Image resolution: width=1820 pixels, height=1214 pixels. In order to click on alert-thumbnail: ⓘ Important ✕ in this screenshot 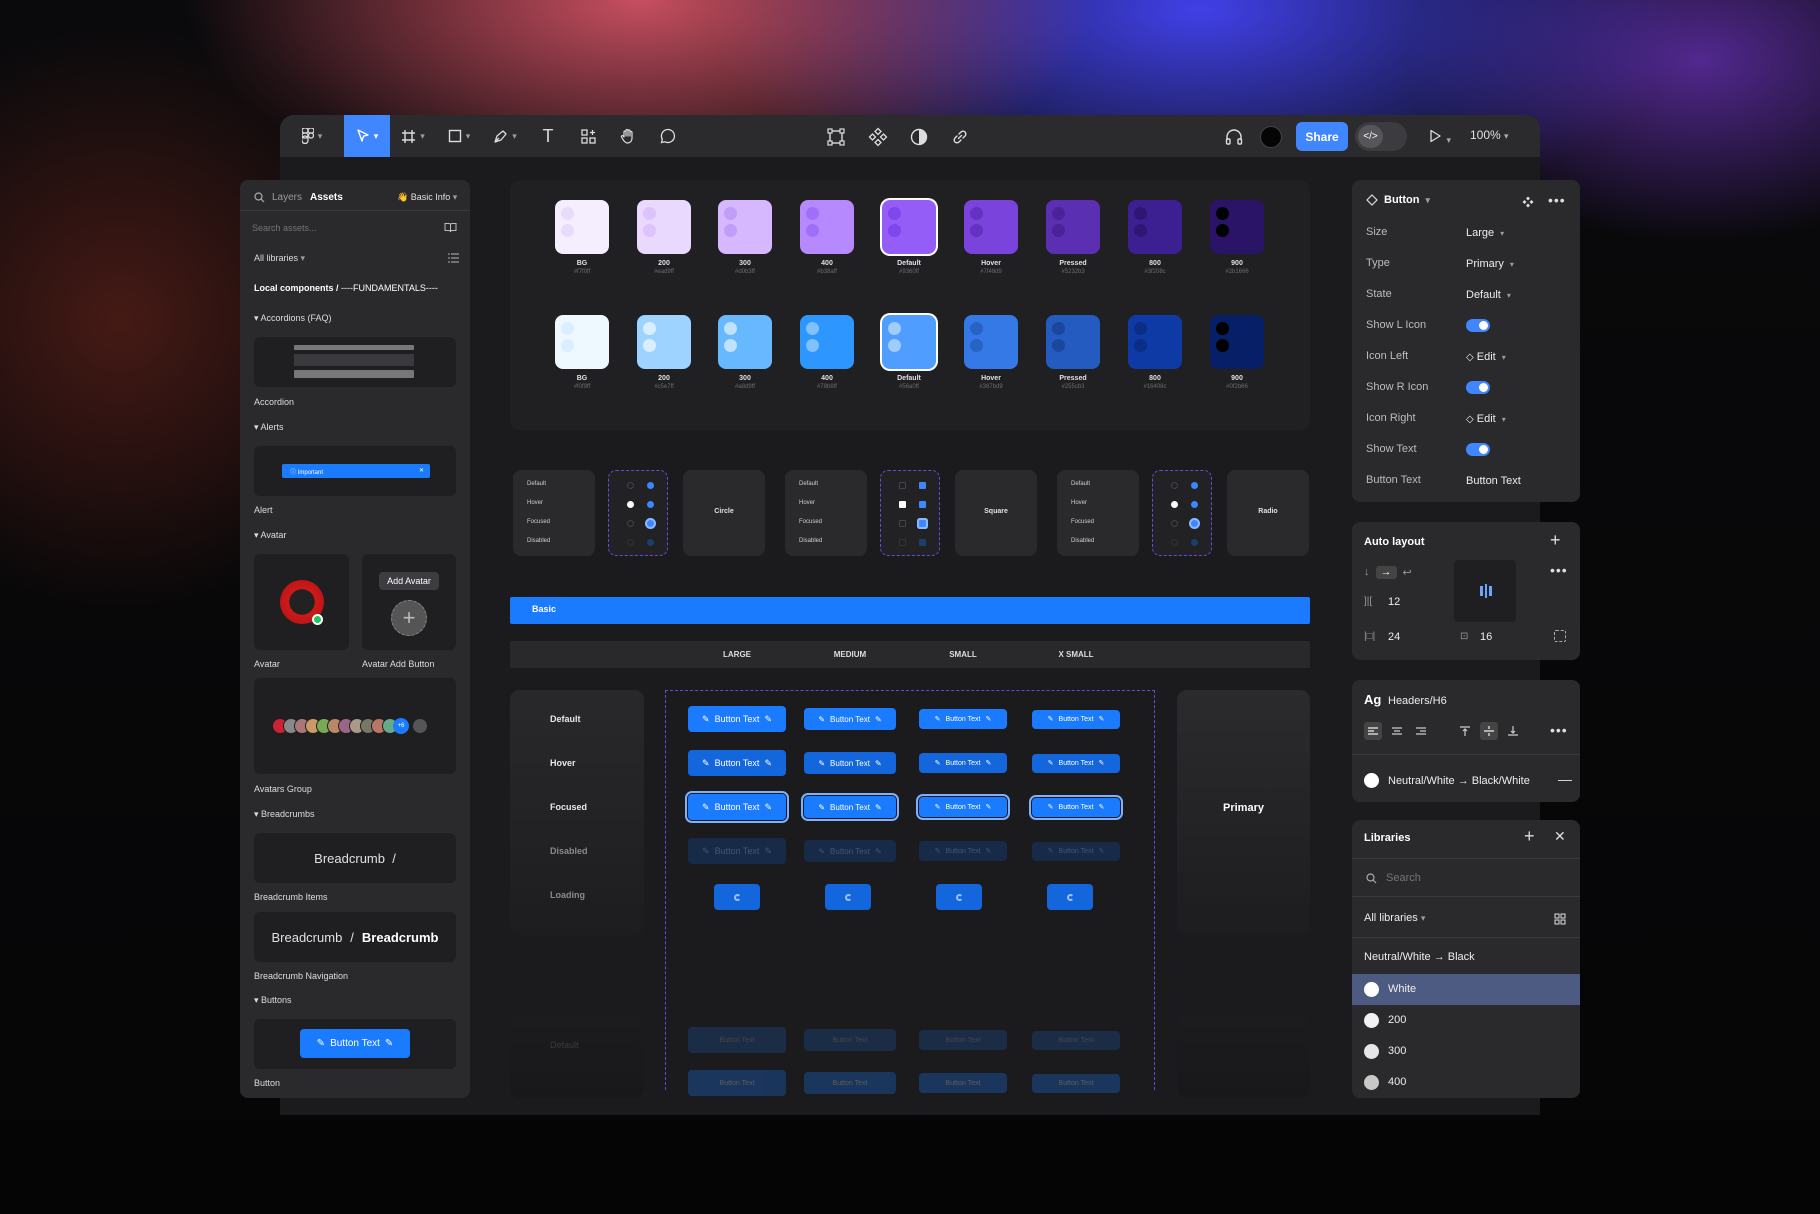, I will do `click(355, 471)`.